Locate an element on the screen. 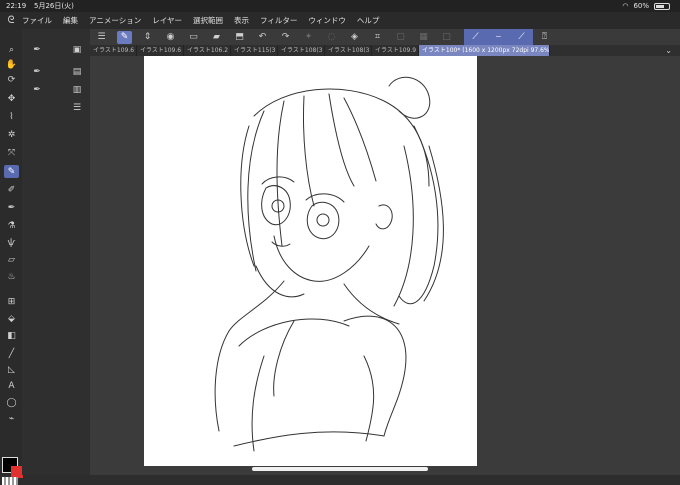  sub-panel-icon-4: ☰ is located at coordinates (77, 107).